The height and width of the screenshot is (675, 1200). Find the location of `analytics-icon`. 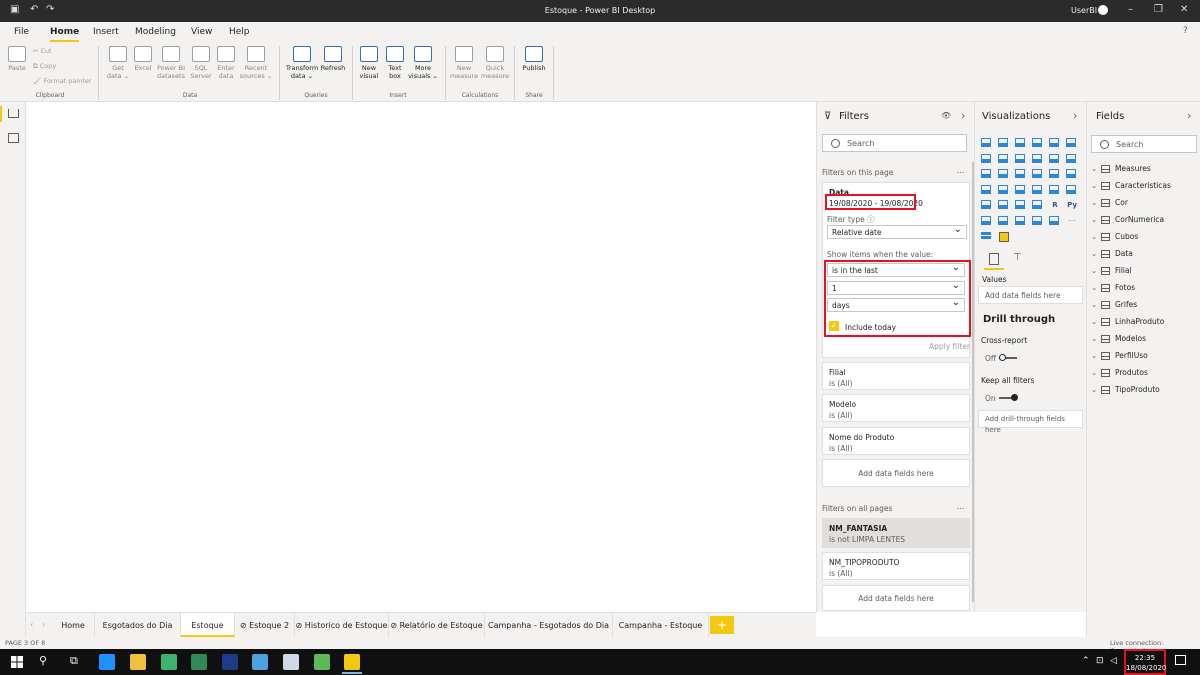

analytics-icon is located at coordinates (1004, 237).